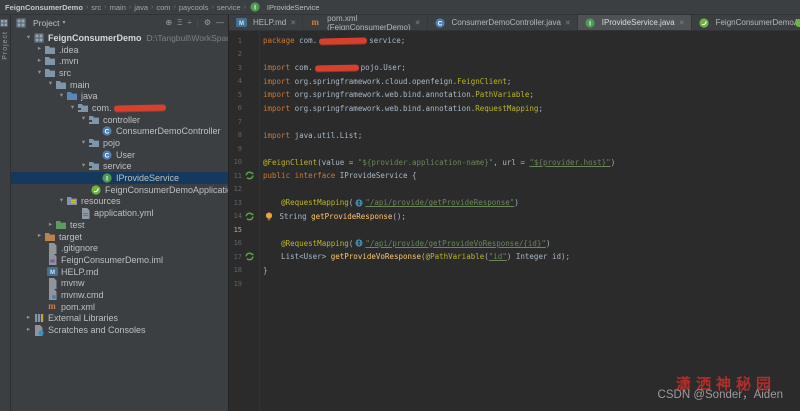 This screenshot has height=411, width=800. I want to click on tree-item-mvnw: mvnw, so click(119, 283).